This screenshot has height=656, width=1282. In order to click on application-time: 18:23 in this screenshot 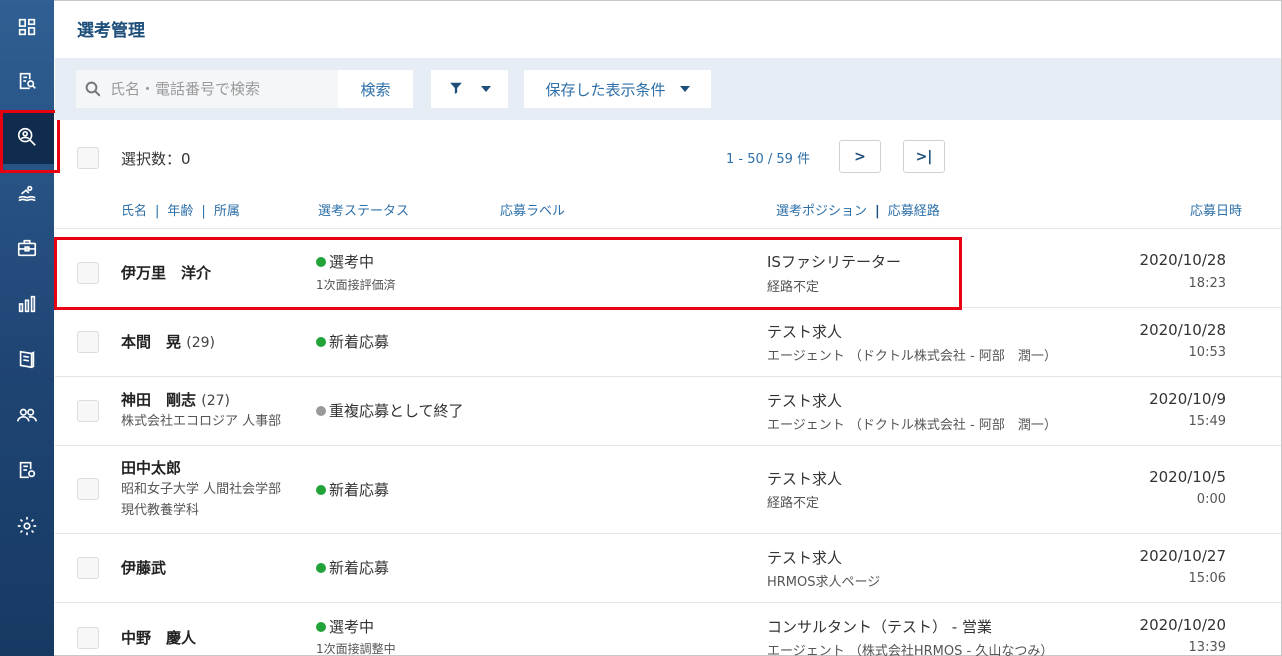, I will do `click(1207, 283)`.